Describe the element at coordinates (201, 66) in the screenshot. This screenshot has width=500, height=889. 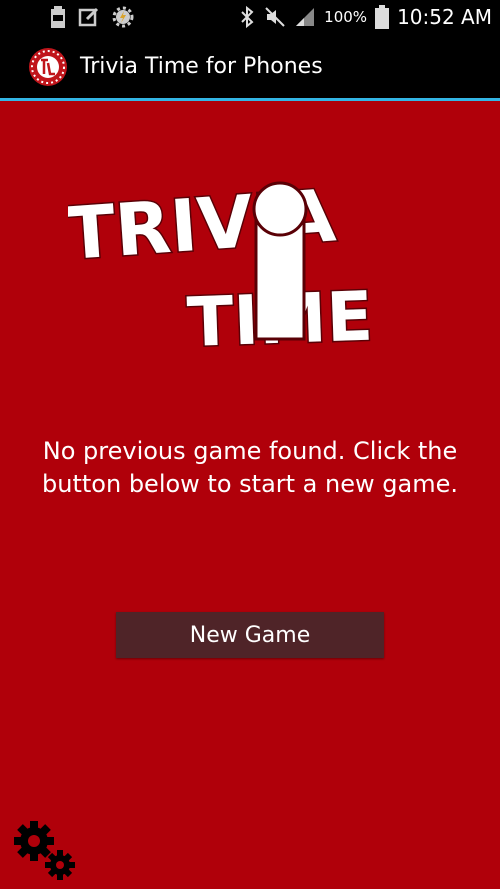
I see `app-title: Trivia Time for Phones` at that location.